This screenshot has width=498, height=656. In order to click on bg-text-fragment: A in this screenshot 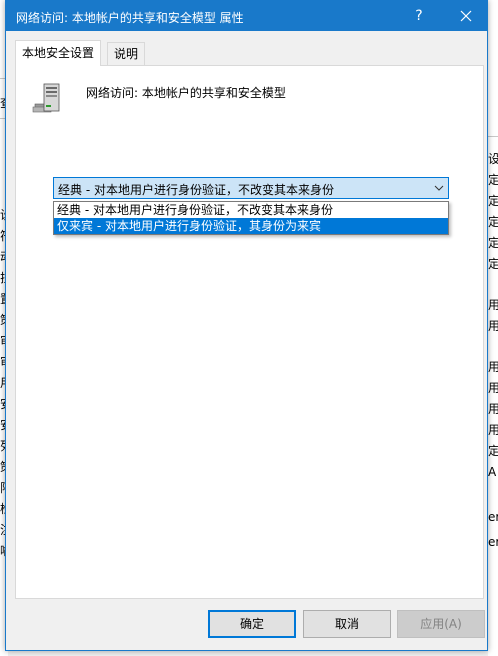, I will do `click(492, 472)`.